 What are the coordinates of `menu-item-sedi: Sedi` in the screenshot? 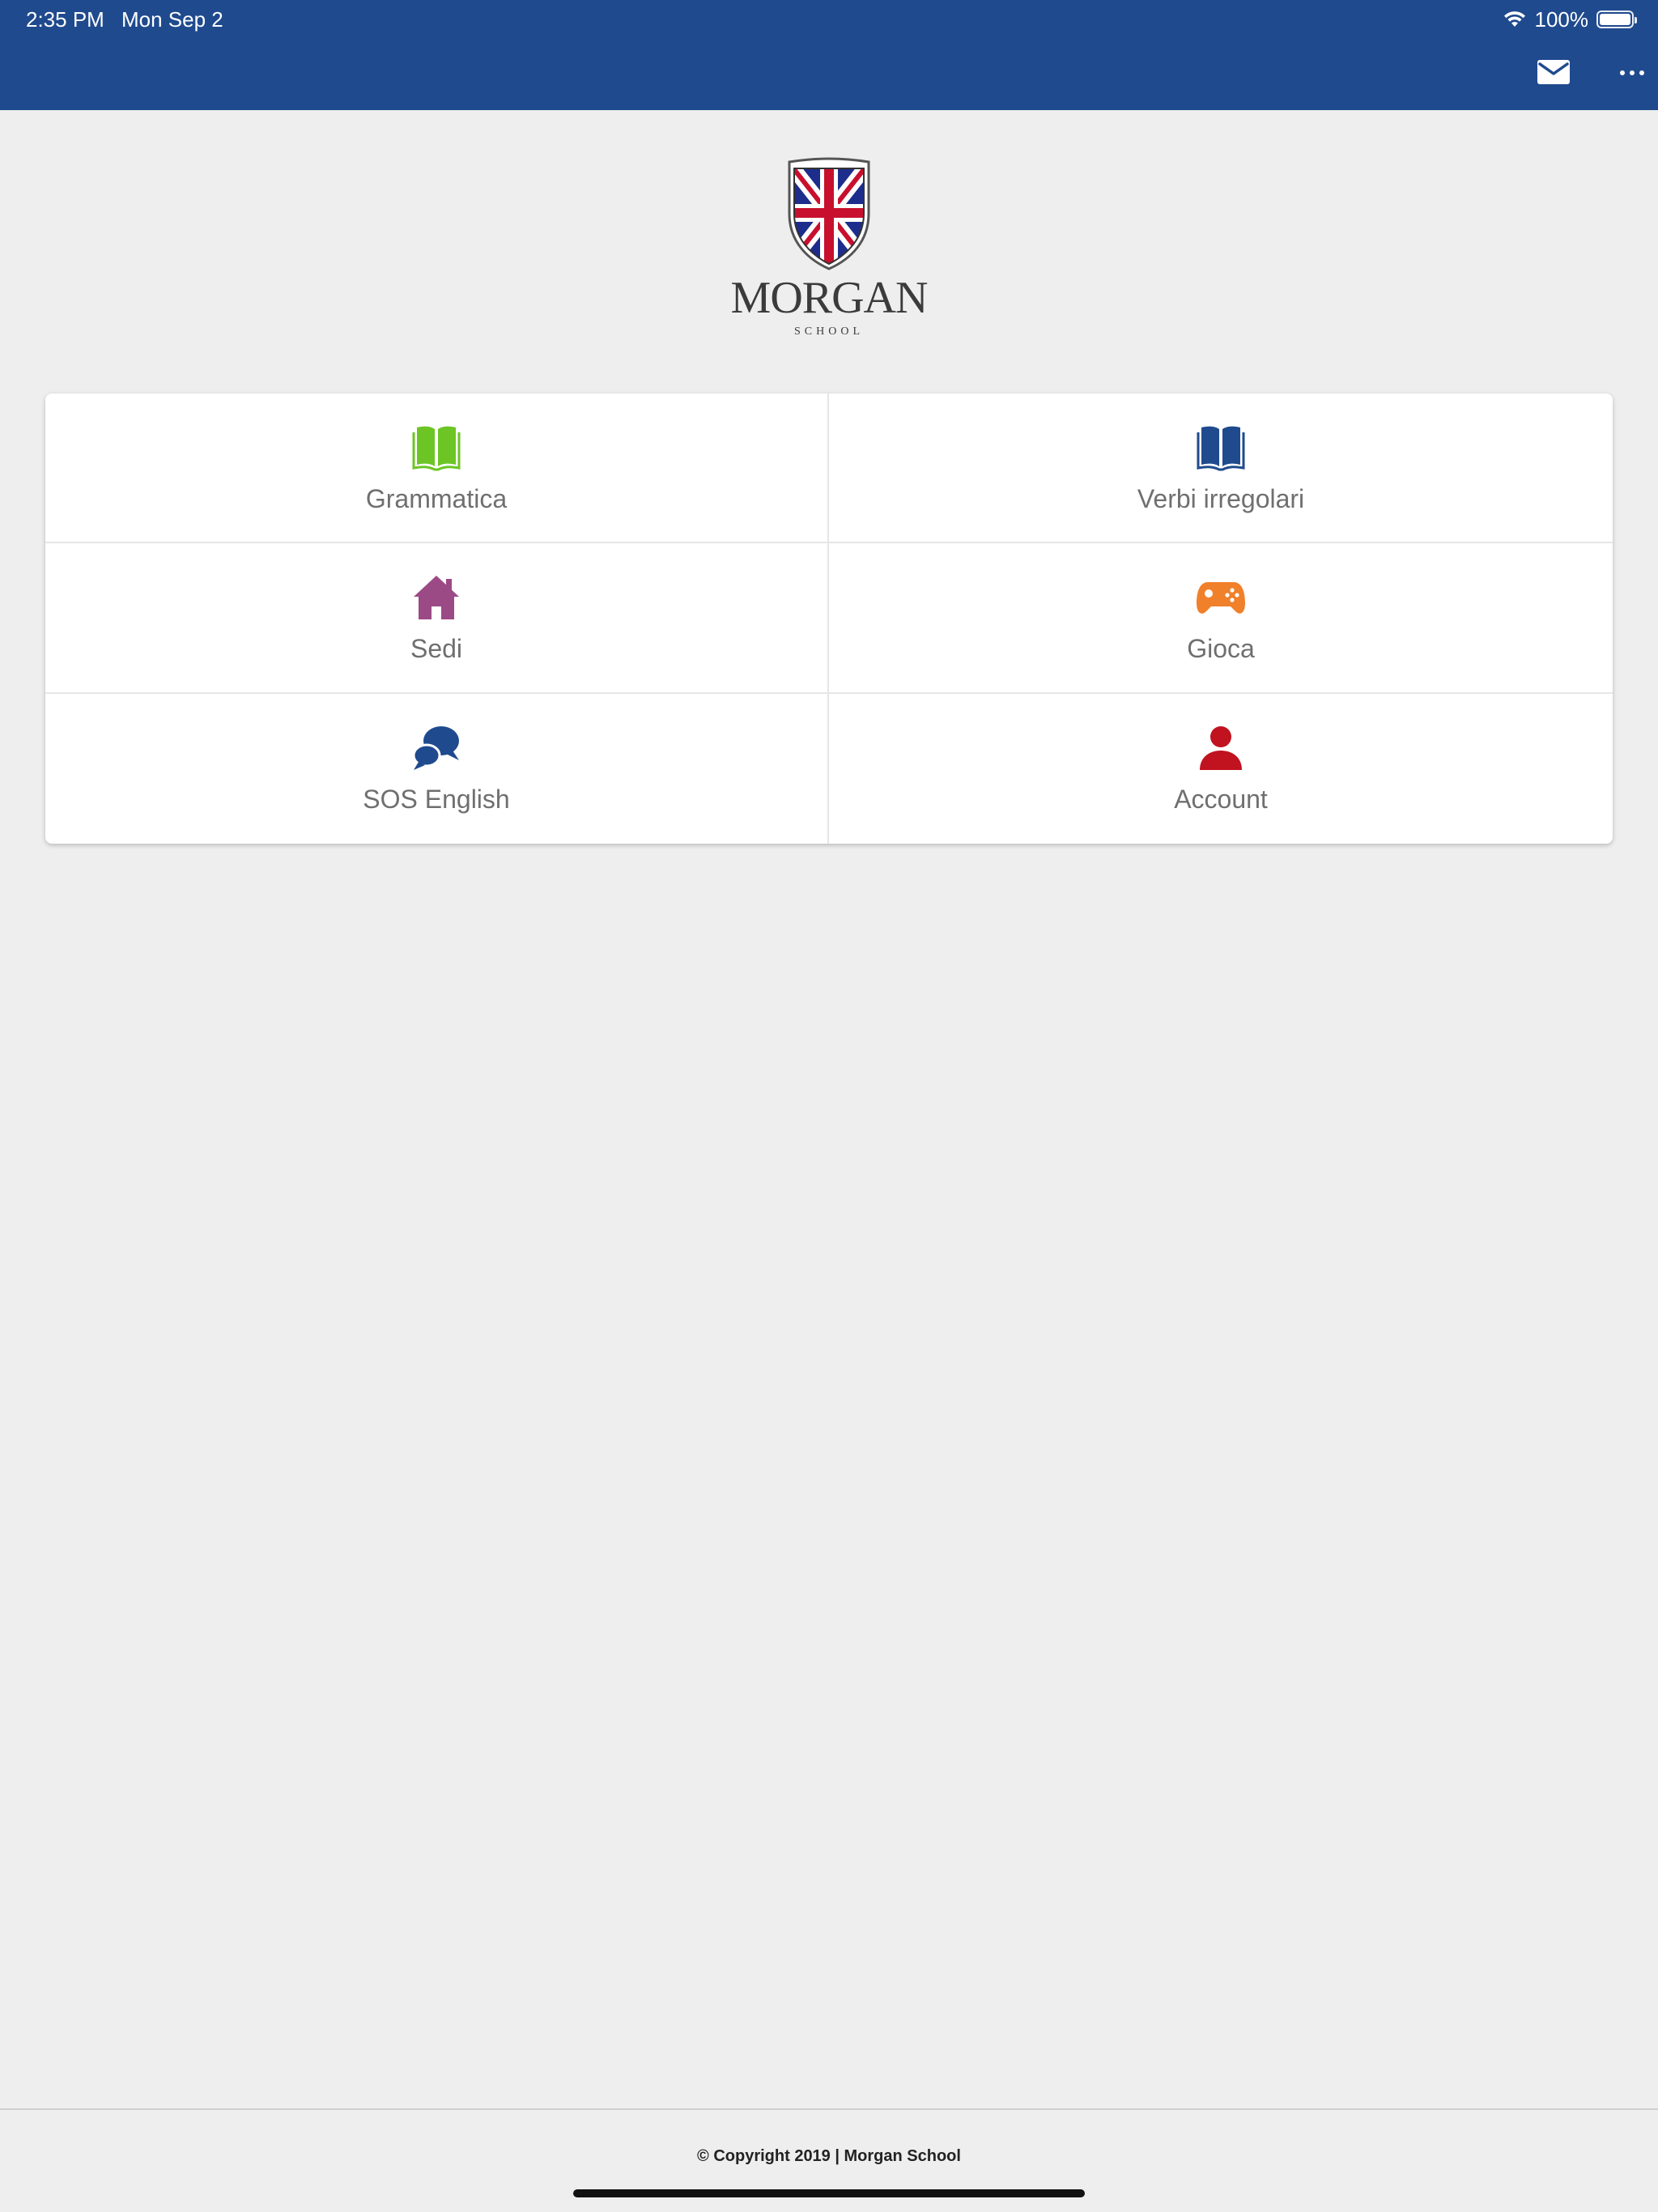 It's located at (437, 619).